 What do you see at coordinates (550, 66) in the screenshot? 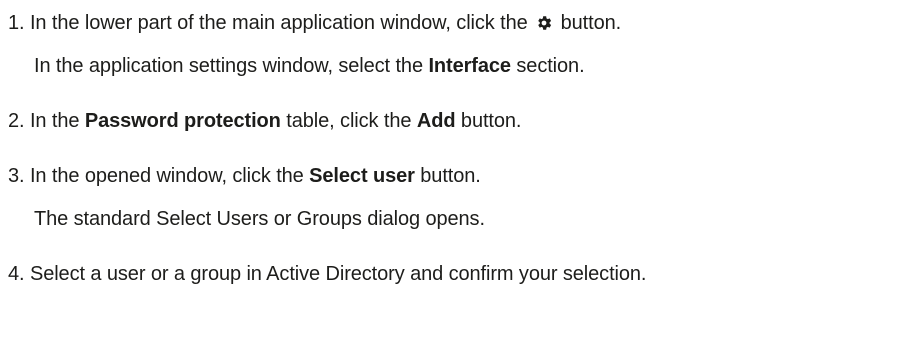
I see `step-text: section.` at bounding box center [550, 66].